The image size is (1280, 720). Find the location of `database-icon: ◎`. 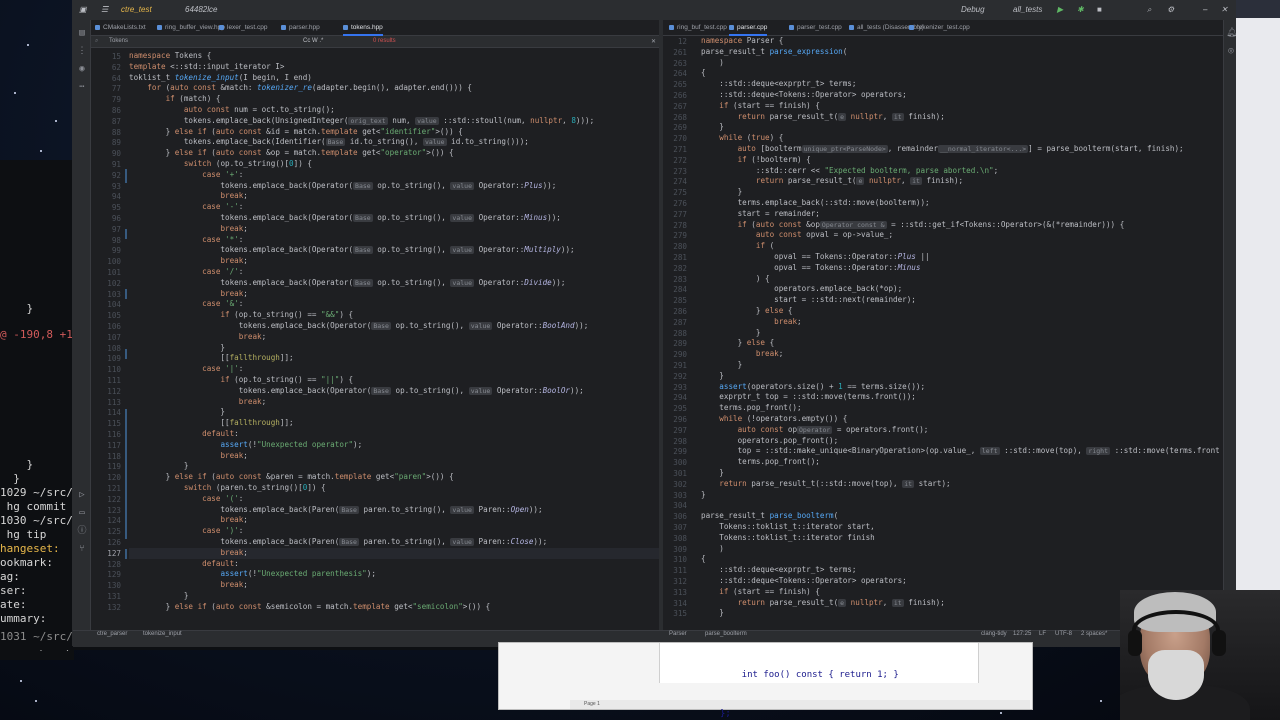

database-icon: ◎ is located at coordinates (1231, 51).